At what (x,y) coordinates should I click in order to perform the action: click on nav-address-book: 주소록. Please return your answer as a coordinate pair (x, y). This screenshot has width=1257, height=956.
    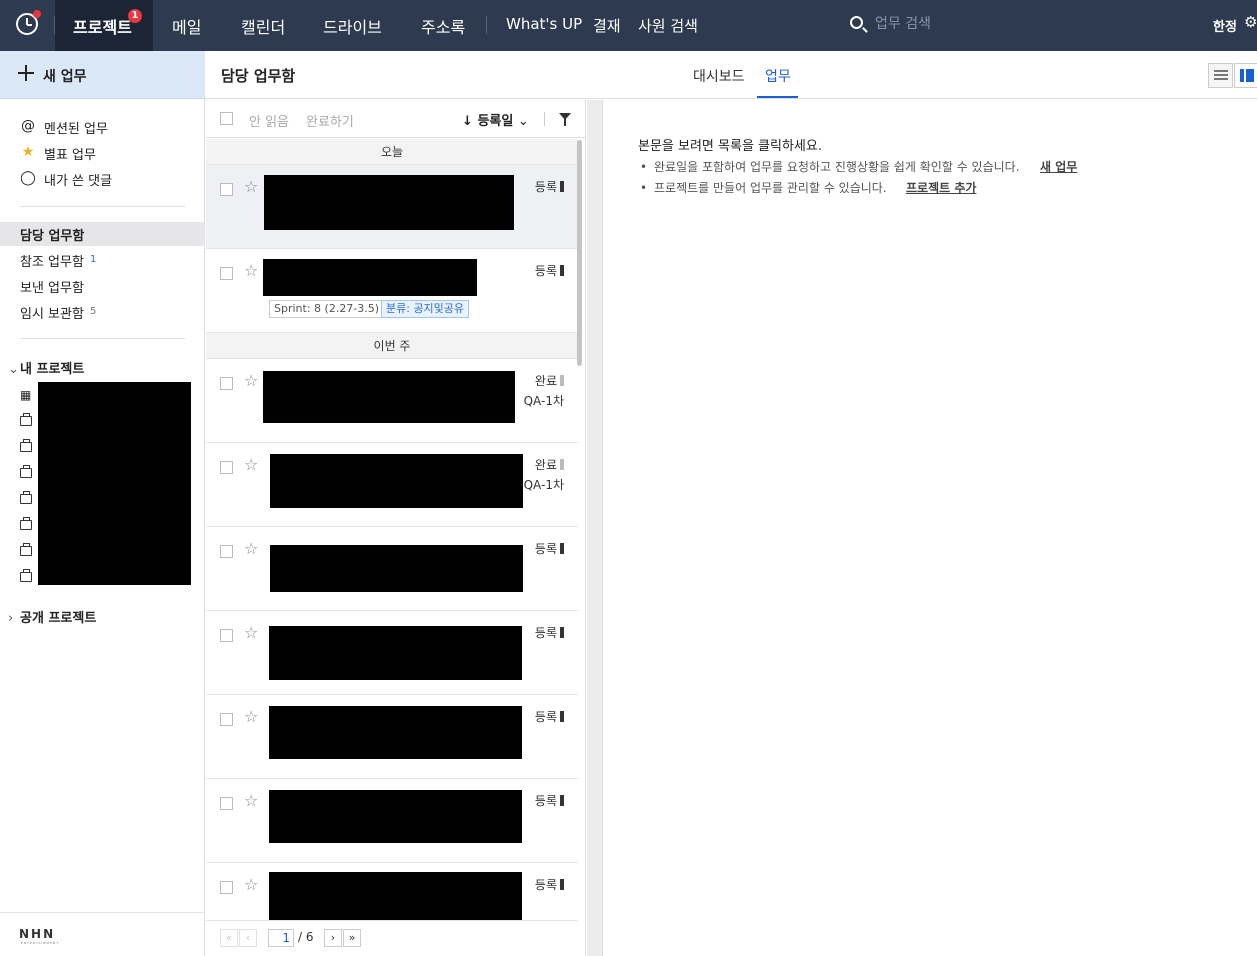
    Looking at the image, I should click on (443, 26).